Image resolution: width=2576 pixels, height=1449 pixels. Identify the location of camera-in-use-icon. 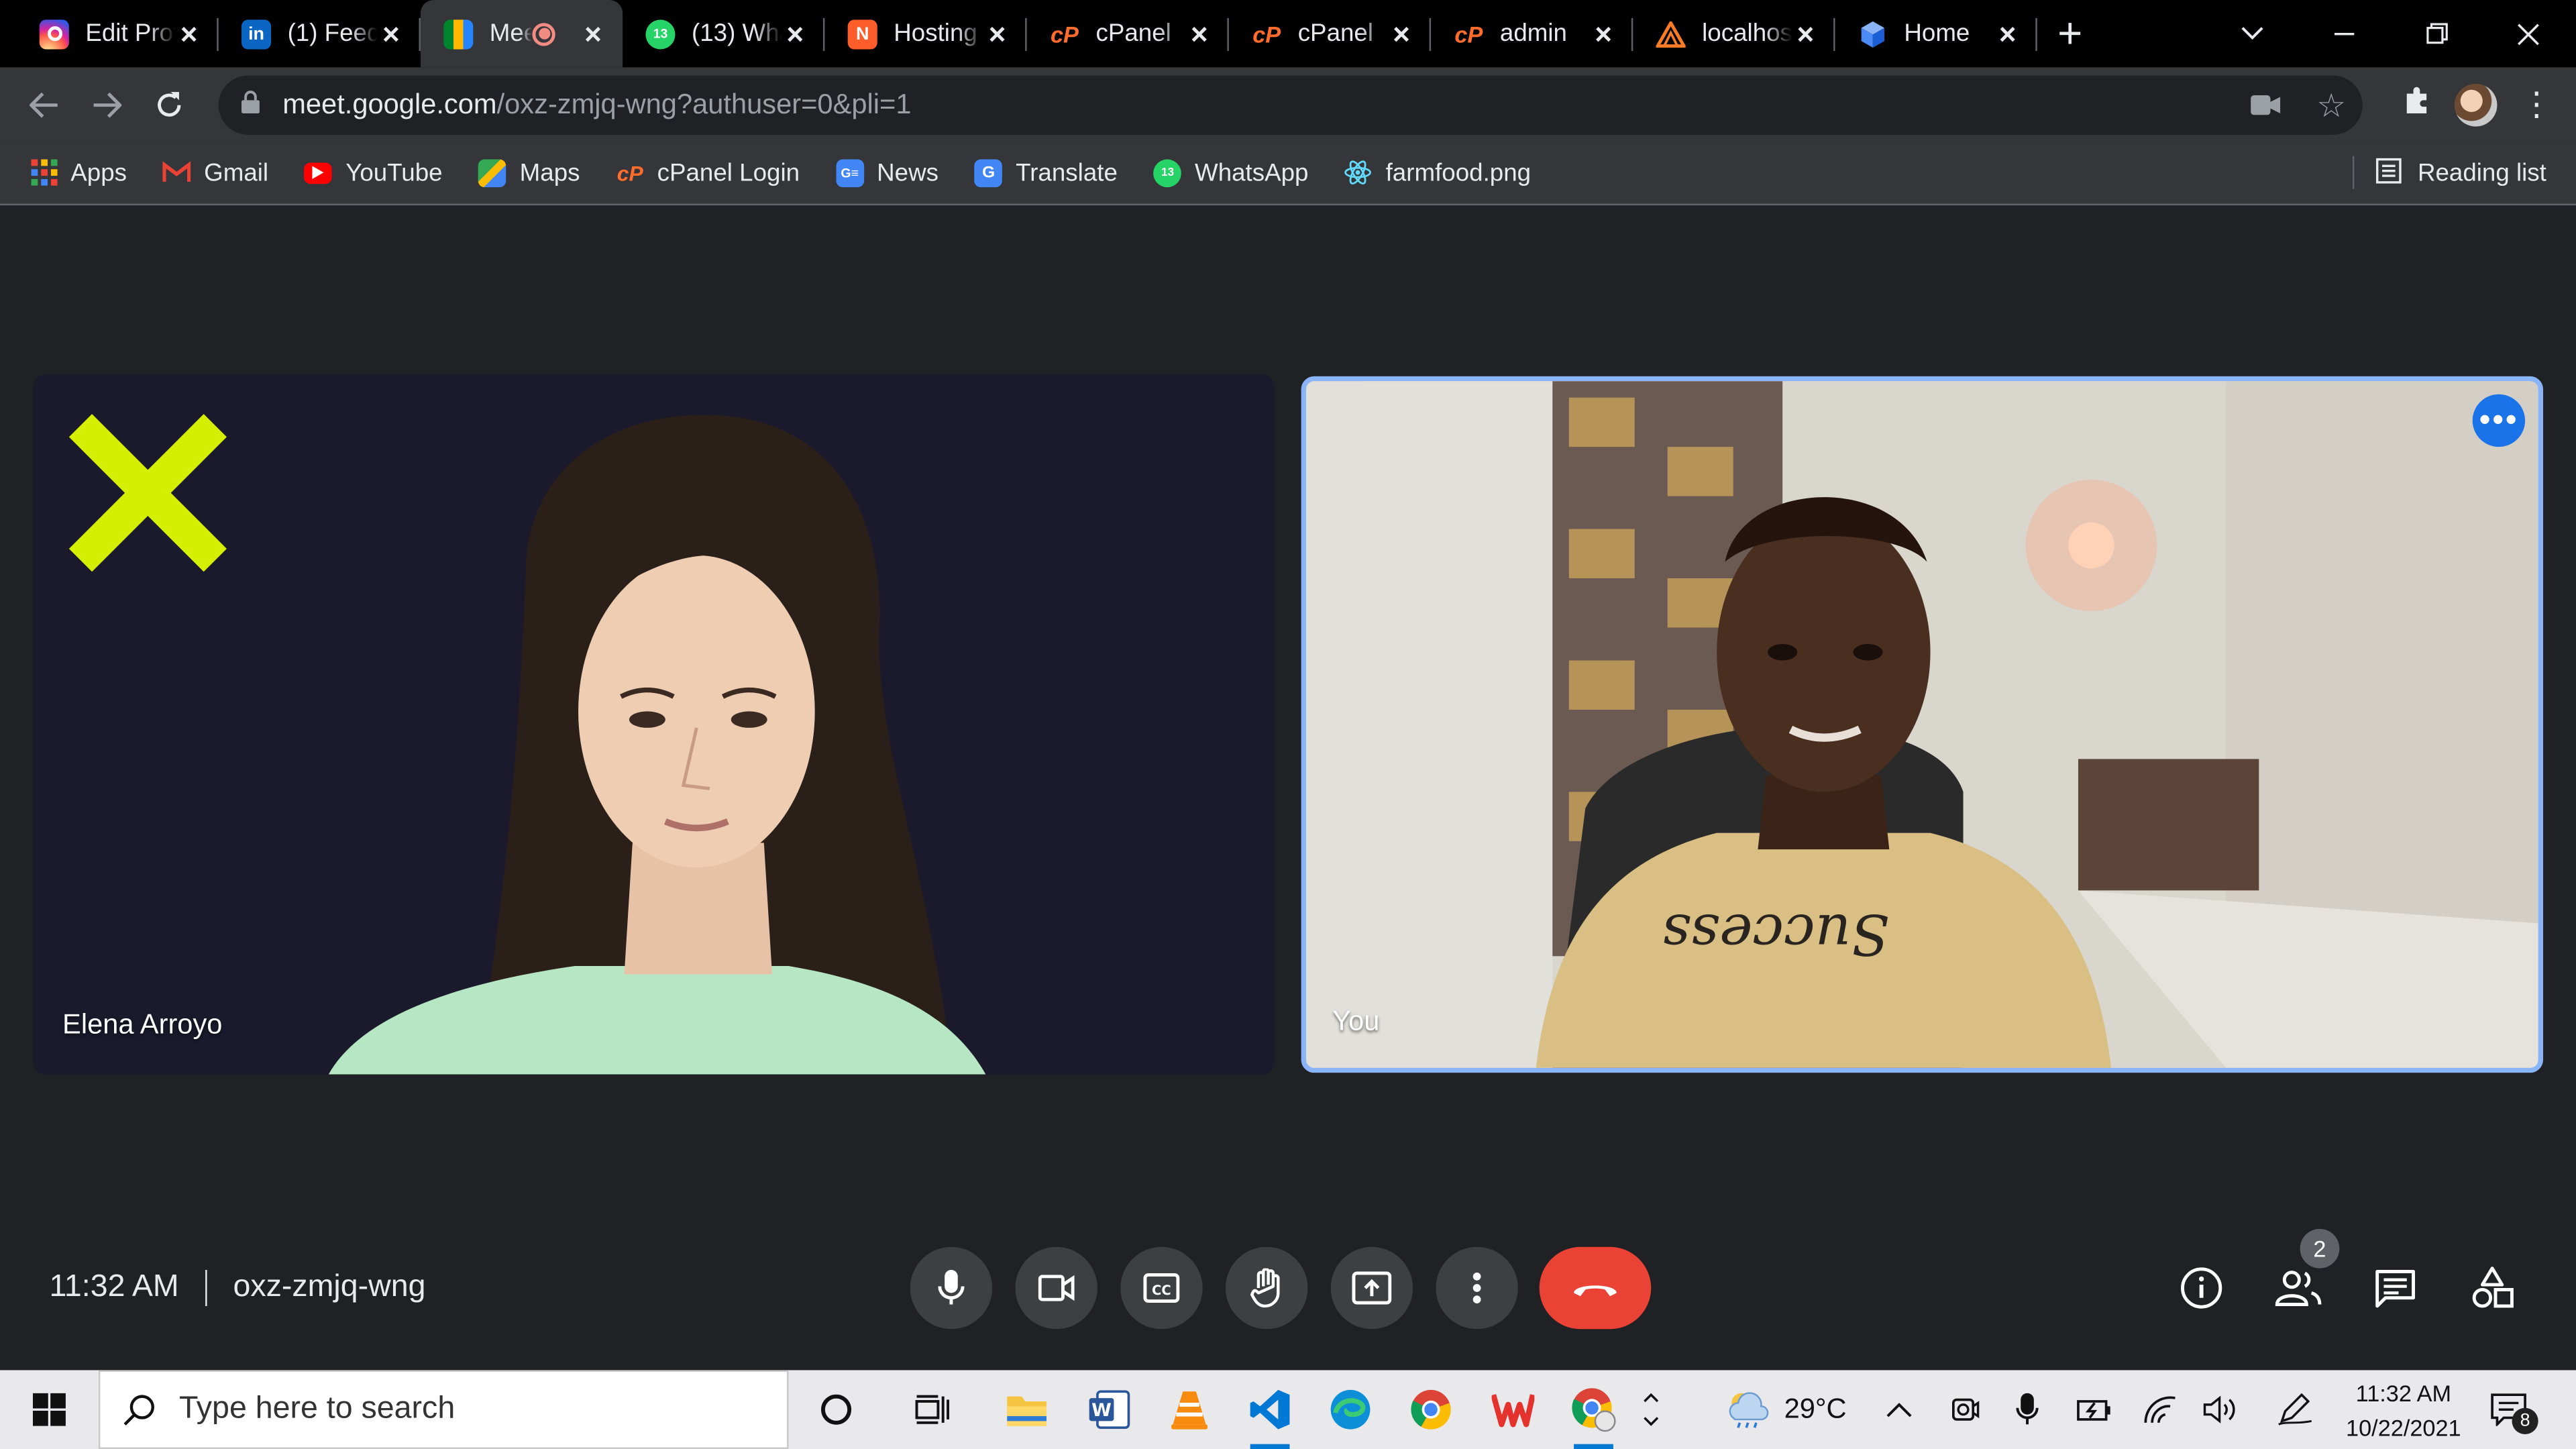
(2266, 105).